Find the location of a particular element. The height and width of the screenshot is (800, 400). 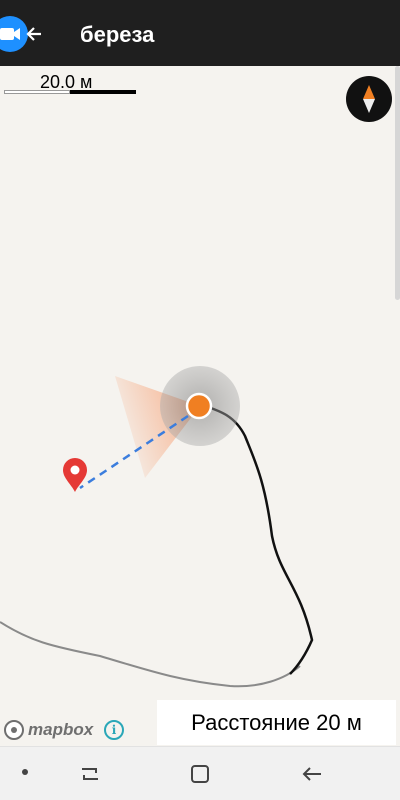

scale-bar is located at coordinates (70, 92).